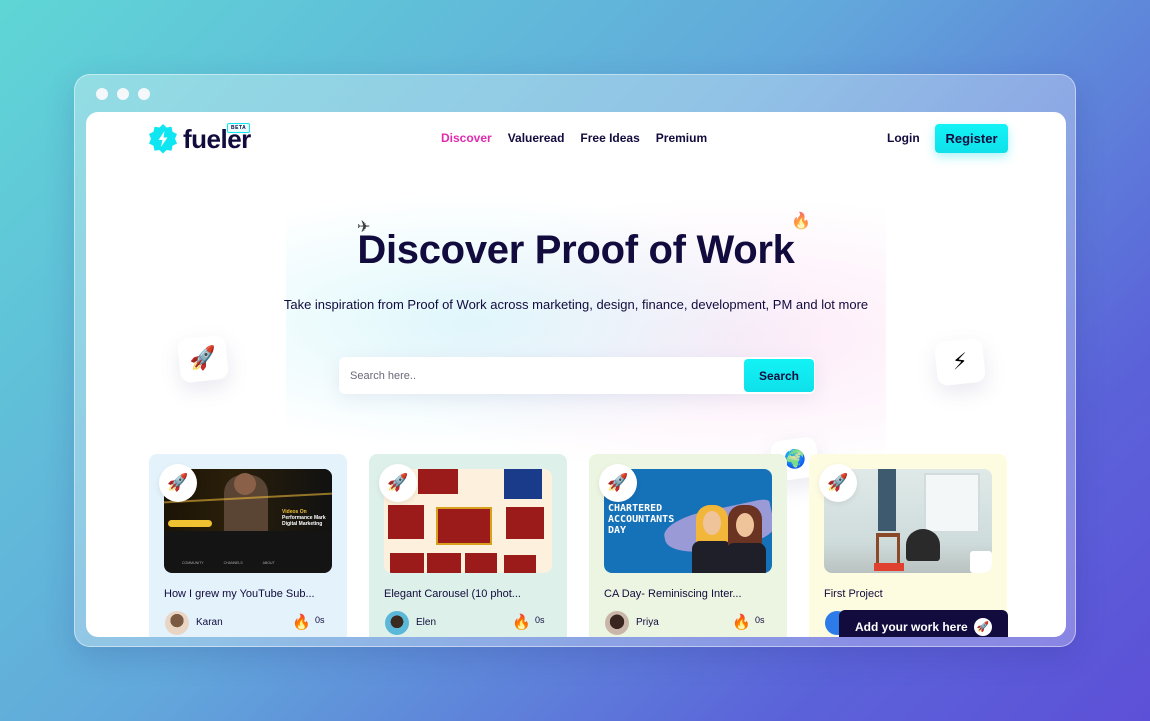 The image size is (1150, 721). Describe the element at coordinates (302, 524) in the screenshot. I see `thumb-text: Digital Marketing` at that location.